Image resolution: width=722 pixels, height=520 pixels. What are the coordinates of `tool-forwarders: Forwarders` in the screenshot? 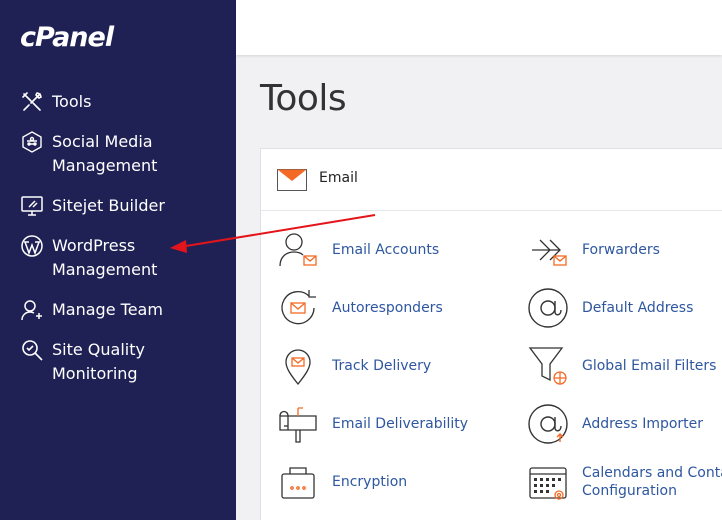 It's located at (593, 250).